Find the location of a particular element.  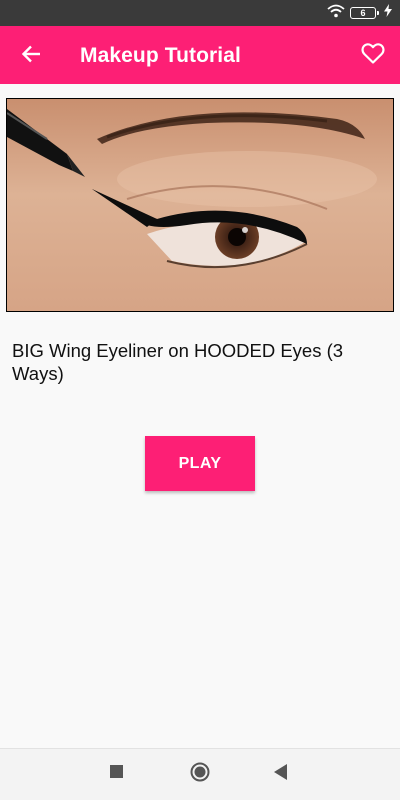

battery-icon: 6 is located at coordinates (364, 13).